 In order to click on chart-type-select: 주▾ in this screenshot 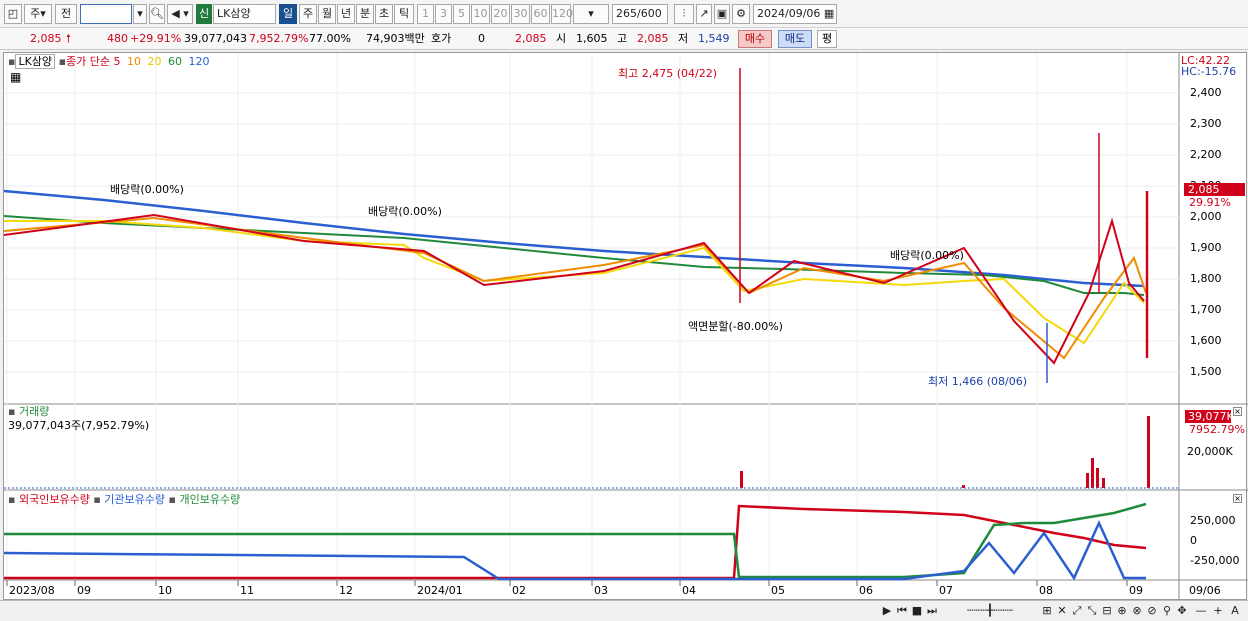, I will do `click(38, 14)`.